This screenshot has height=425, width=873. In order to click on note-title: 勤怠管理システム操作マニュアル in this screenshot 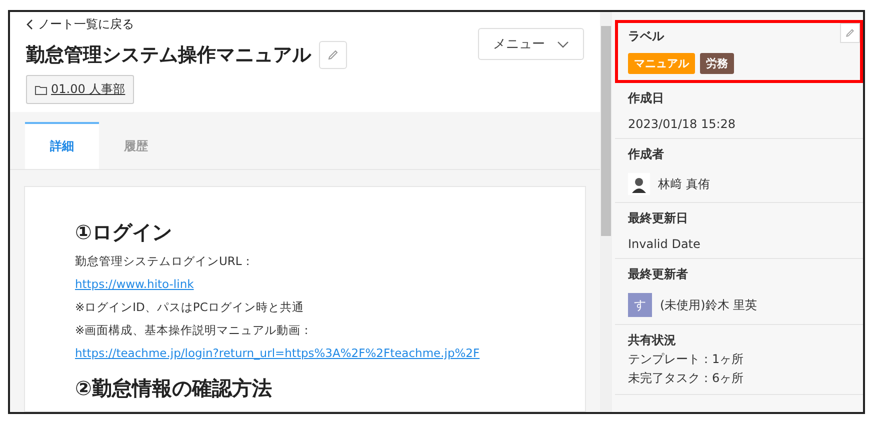, I will do `click(168, 55)`.